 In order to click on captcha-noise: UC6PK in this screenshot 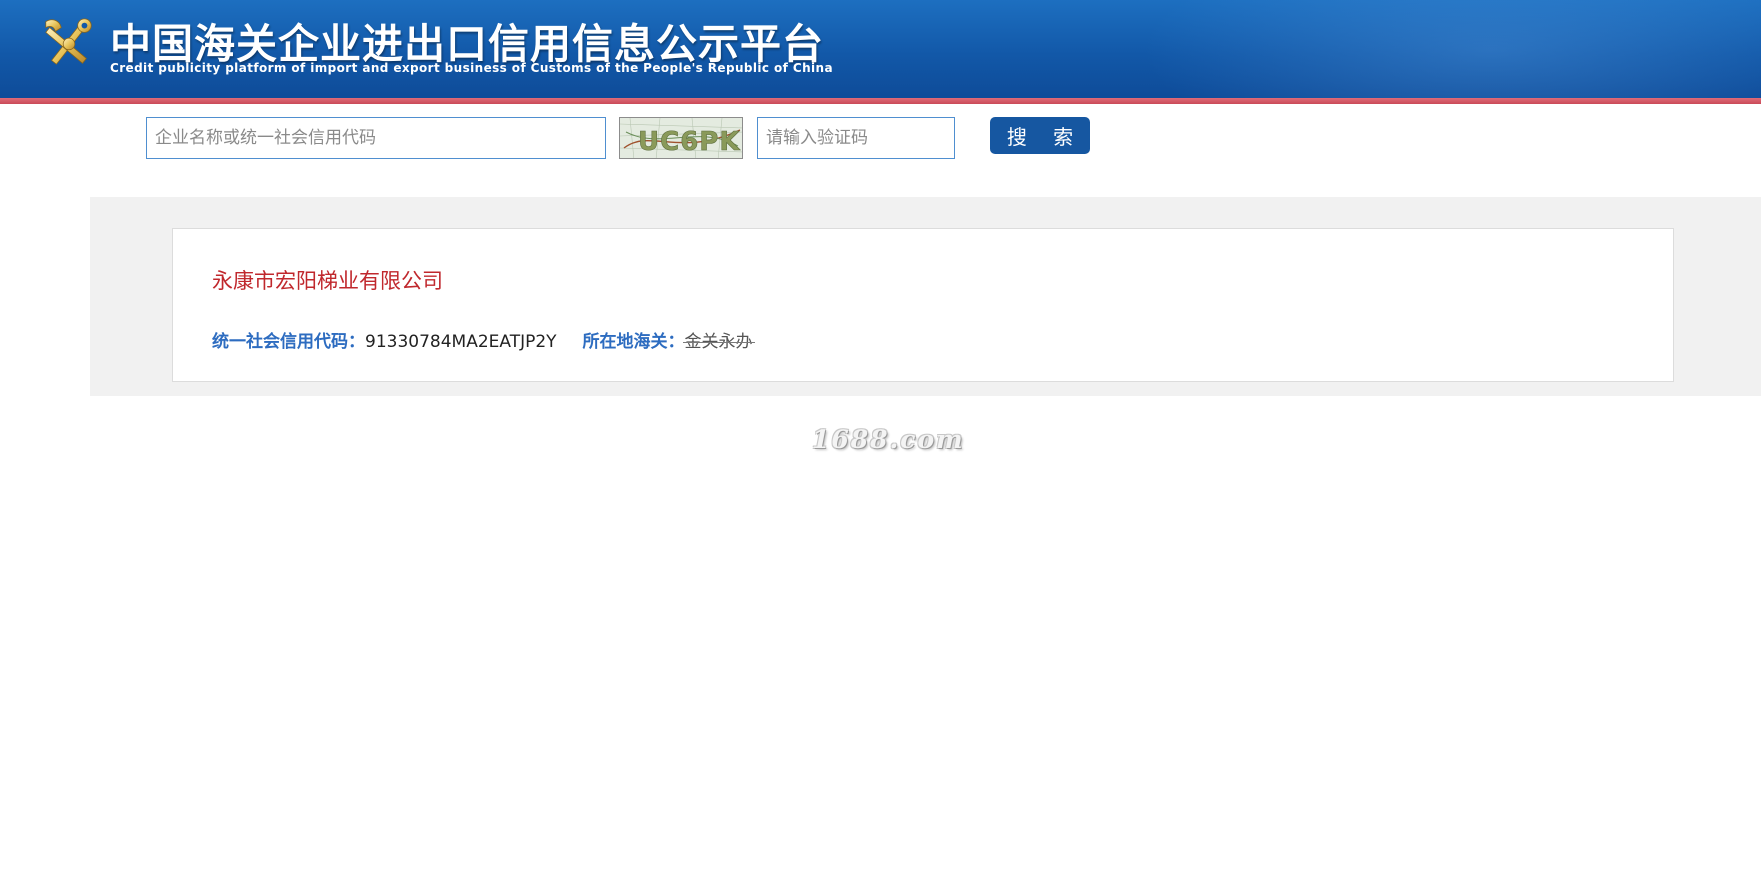, I will do `click(681, 138)`.